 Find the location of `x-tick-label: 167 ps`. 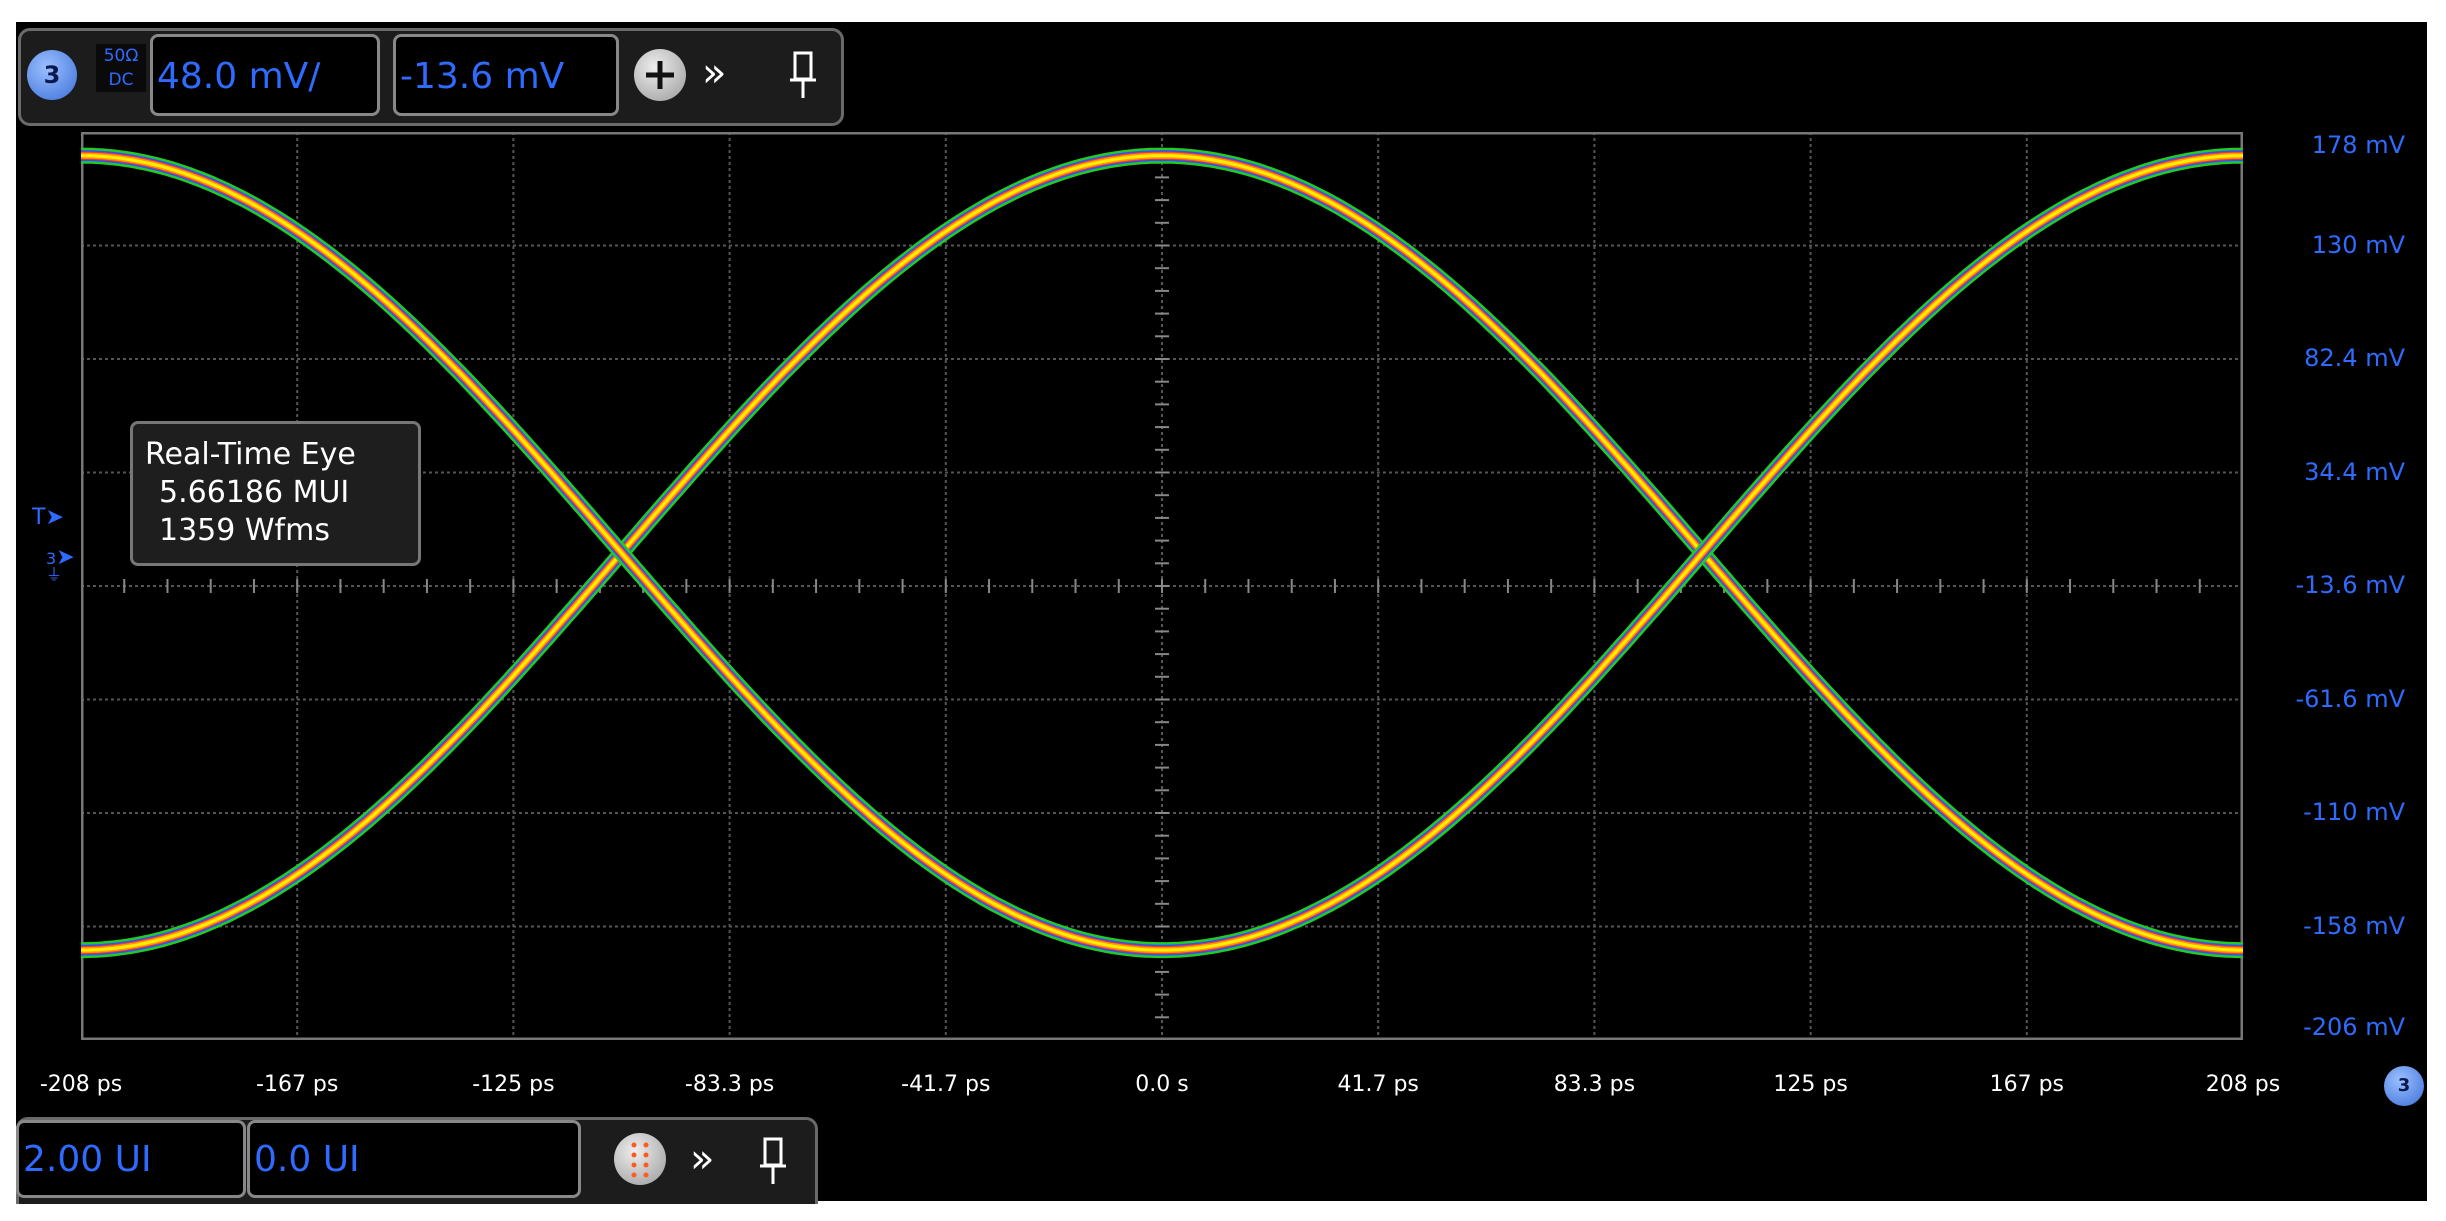

x-tick-label: 167 ps is located at coordinates (2027, 1084).